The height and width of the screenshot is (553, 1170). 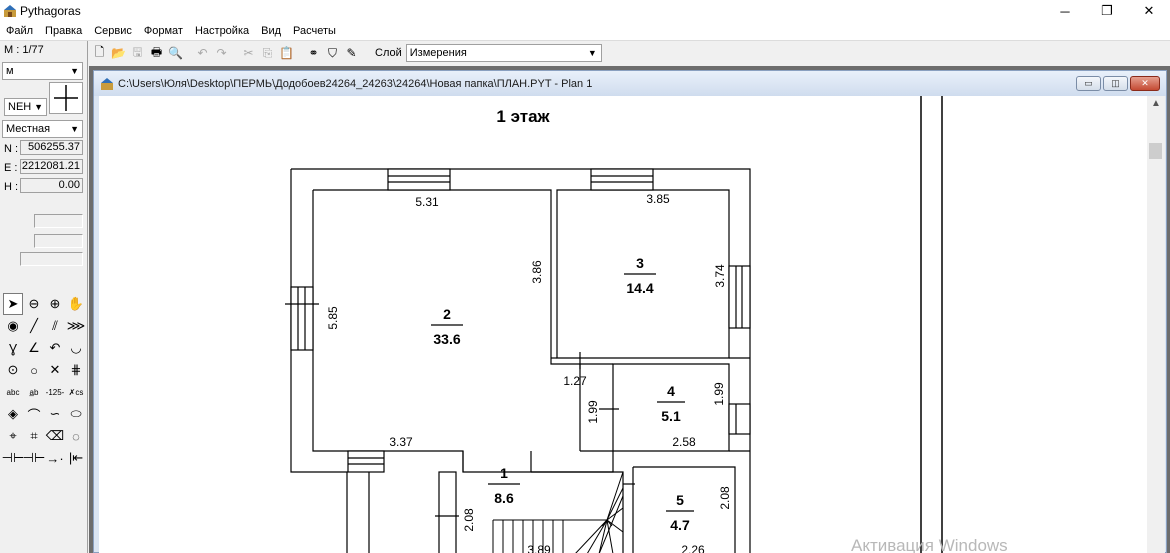 I want to click on unit-value: м, so click(x=10, y=71).